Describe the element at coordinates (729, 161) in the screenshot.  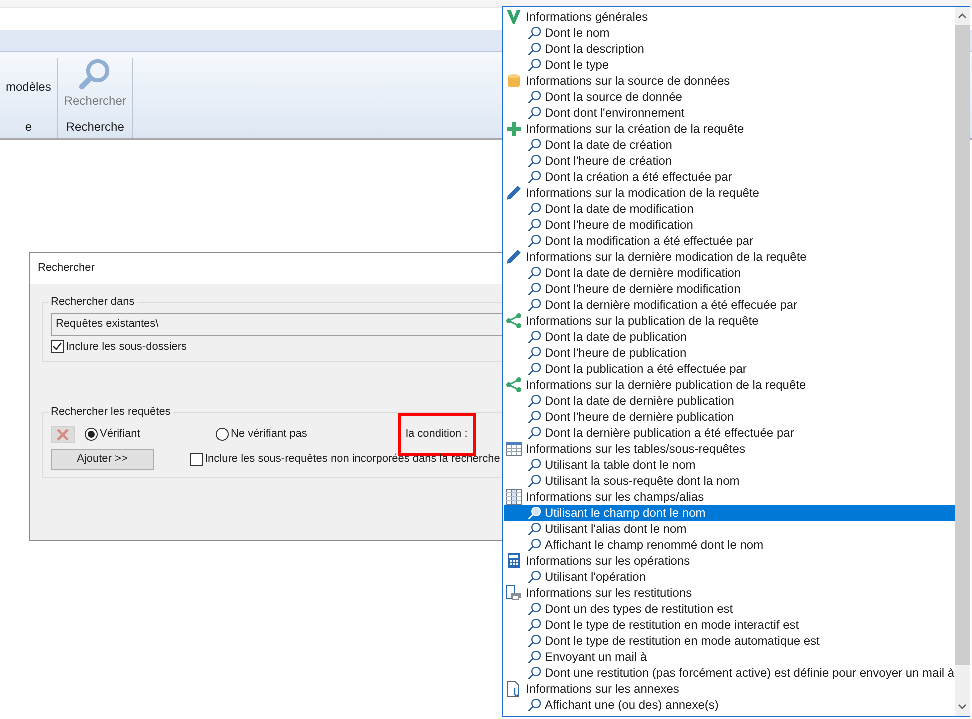
I see `option-item: Dont l'heure de création` at that location.